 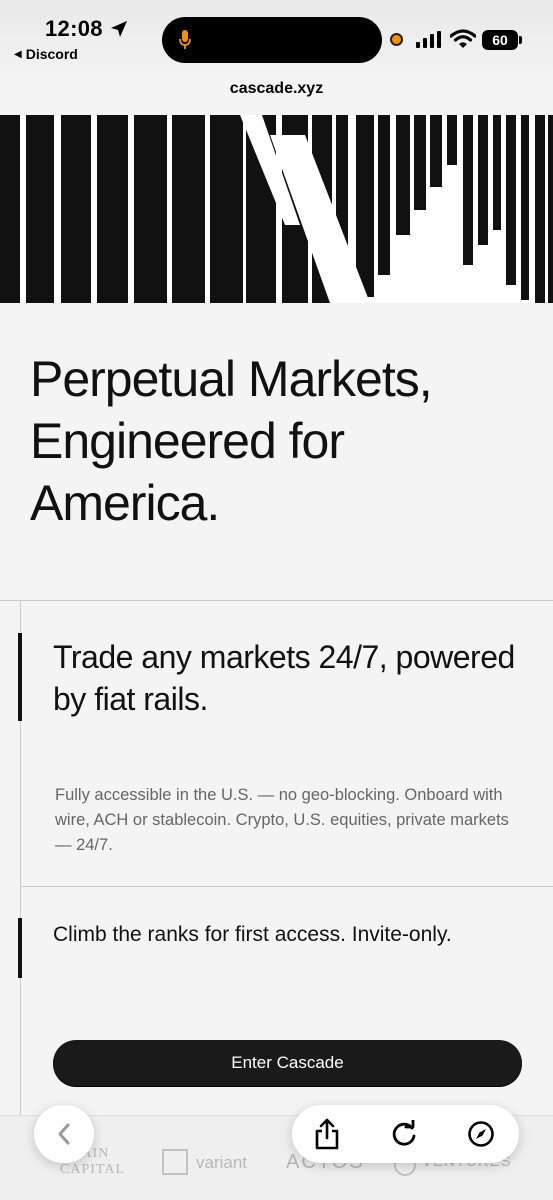 I want to click on browser-back-button, so click(x=64, y=1134).